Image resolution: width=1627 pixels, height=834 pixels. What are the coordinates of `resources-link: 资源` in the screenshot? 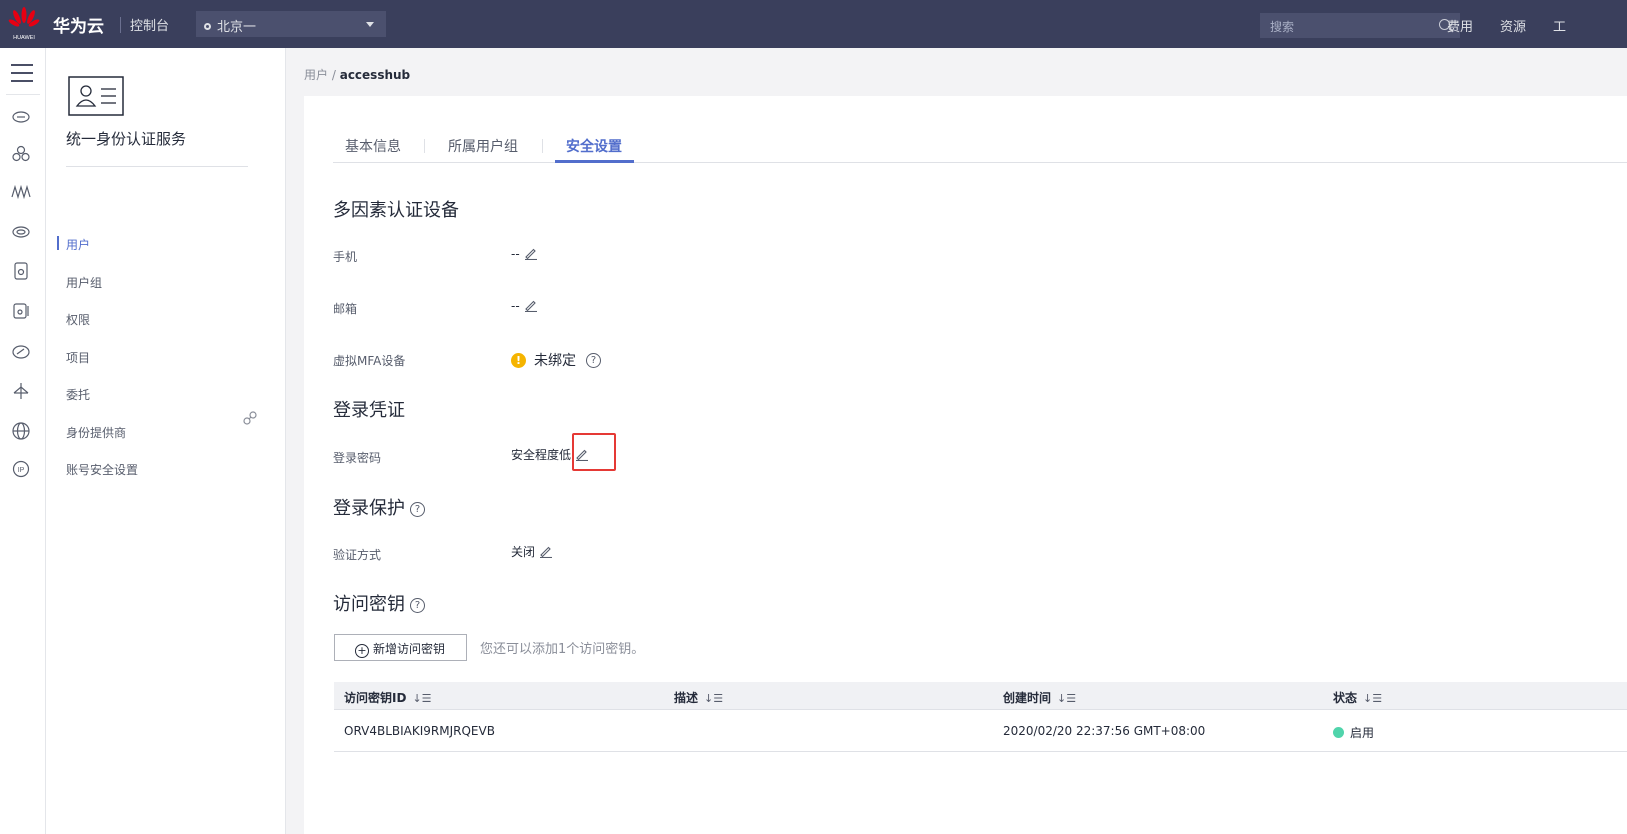 It's located at (1513, 25).